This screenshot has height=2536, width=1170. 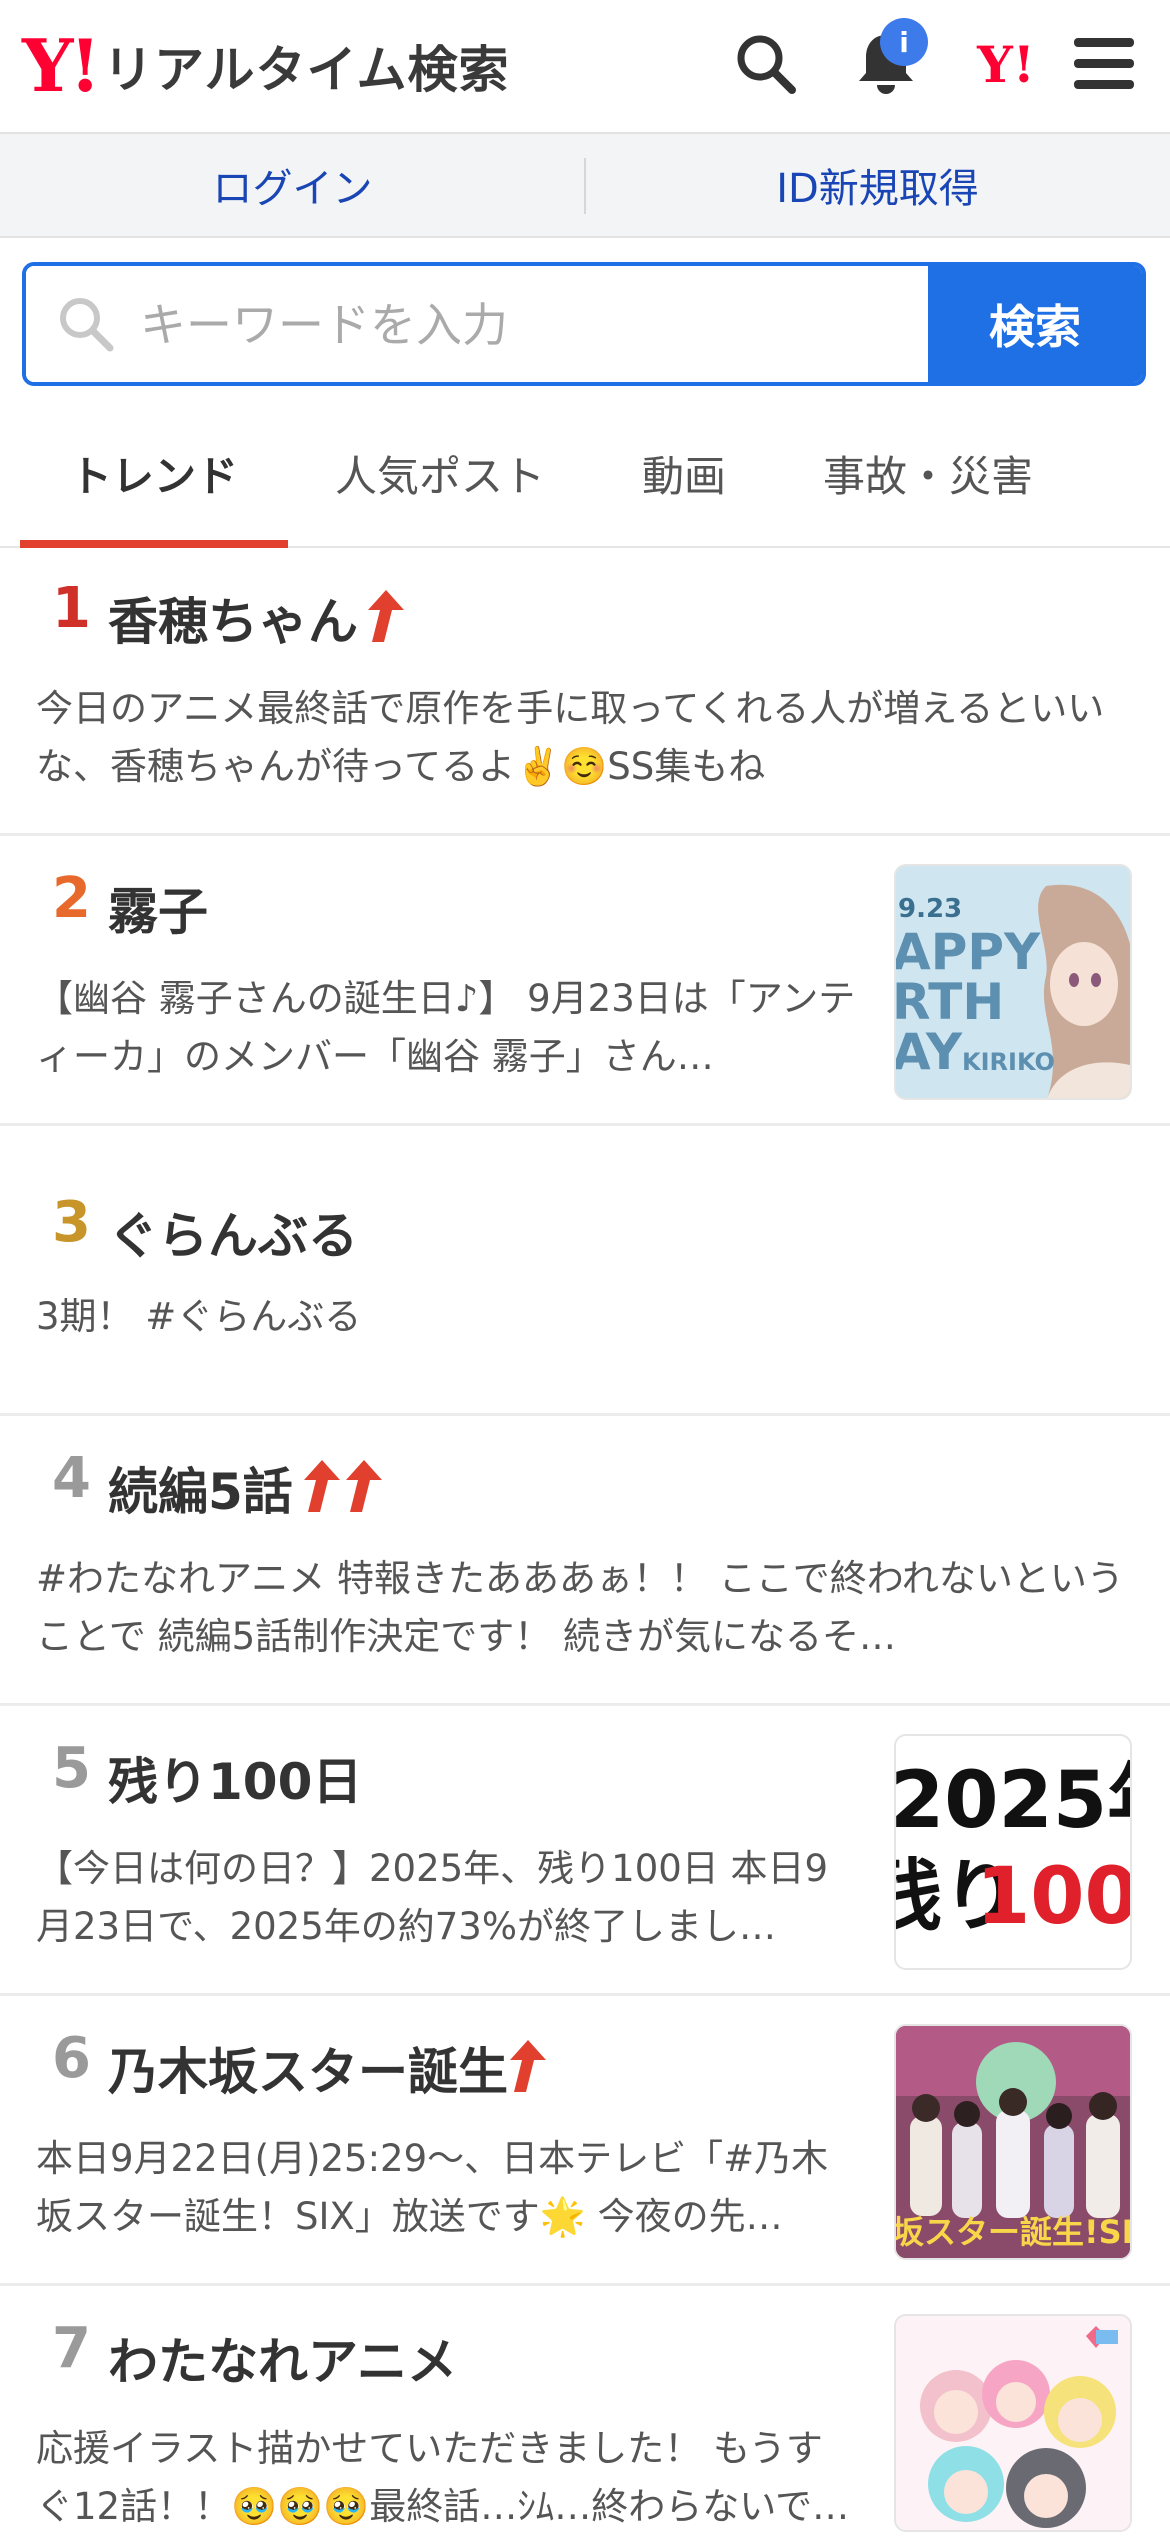 What do you see at coordinates (87, 325) in the screenshot?
I see `search-field-icon` at bounding box center [87, 325].